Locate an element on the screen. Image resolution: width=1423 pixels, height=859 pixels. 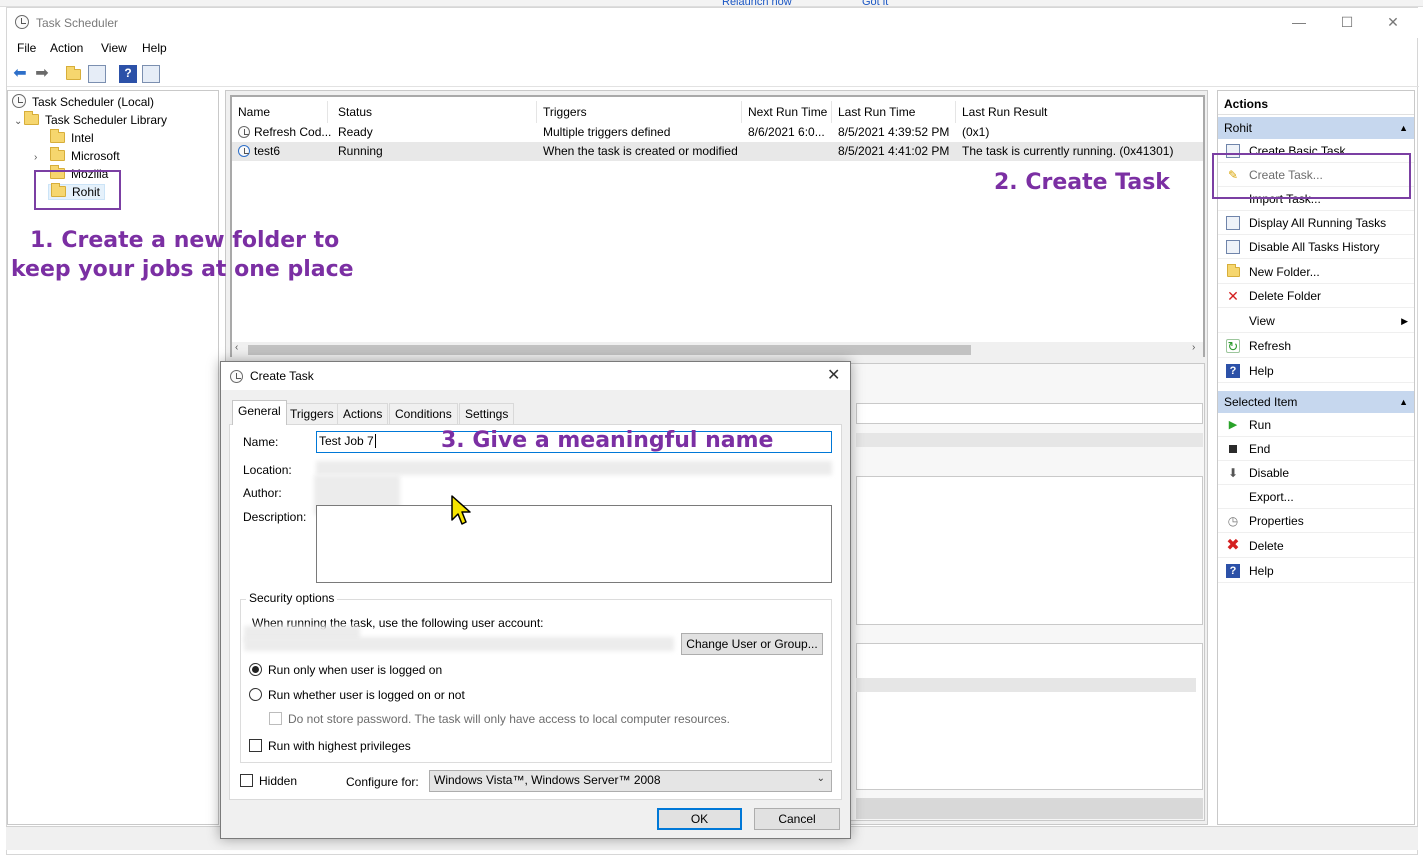
detail-field is located at coordinates (1029, 413).